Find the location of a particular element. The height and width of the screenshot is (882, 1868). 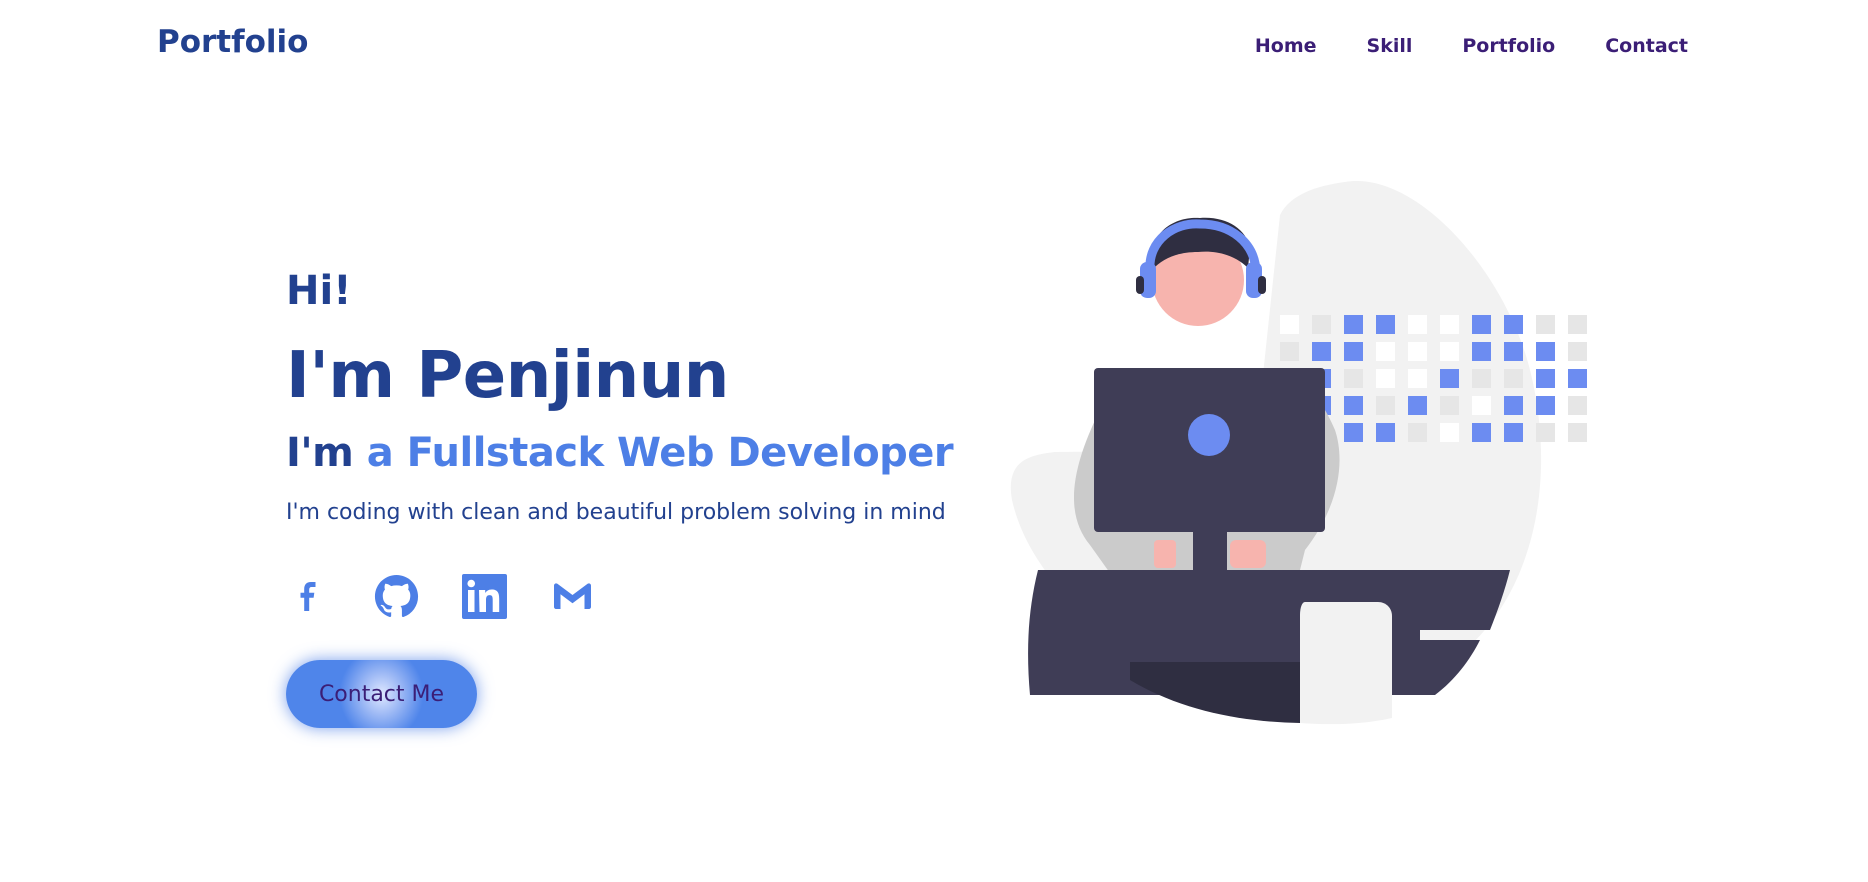

contact-me-button: Contact Me is located at coordinates (381, 694).